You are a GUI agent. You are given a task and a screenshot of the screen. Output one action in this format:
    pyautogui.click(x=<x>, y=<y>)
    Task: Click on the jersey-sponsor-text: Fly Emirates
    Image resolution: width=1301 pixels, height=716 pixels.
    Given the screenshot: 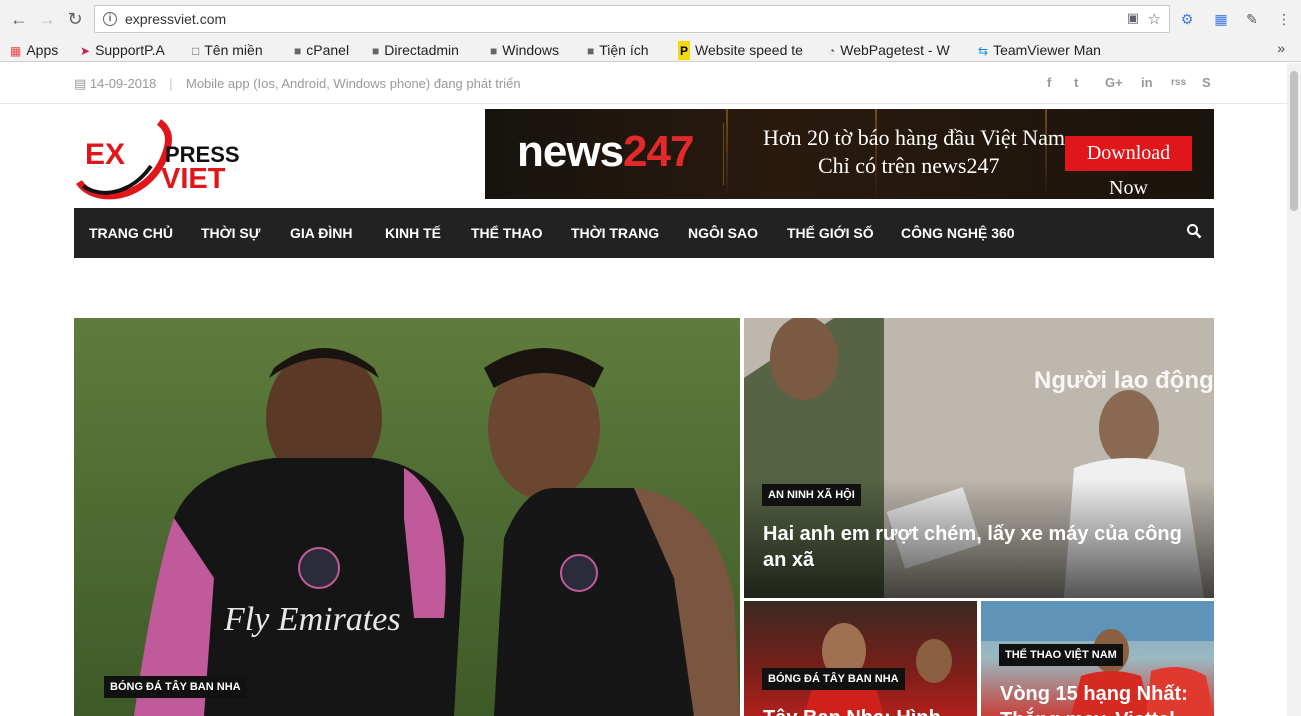 What is the action you would take?
    pyautogui.click(x=312, y=619)
    